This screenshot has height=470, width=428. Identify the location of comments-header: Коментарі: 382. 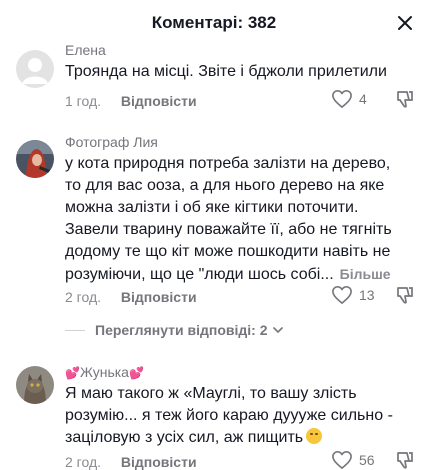
(214, 22).